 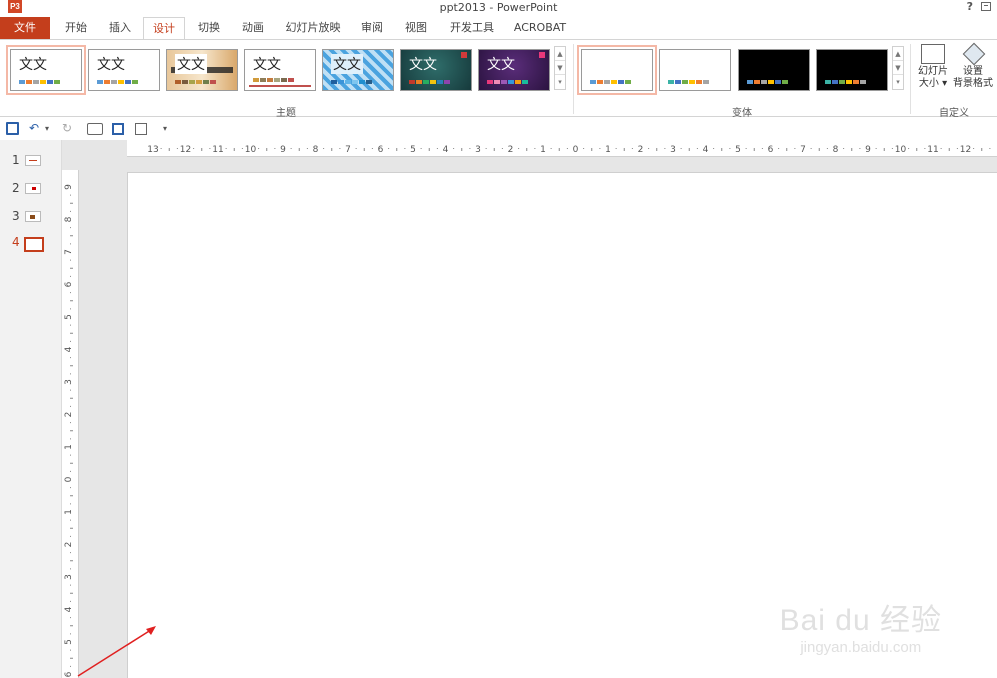 I want to click on save-icon, so click(x=12, y=128).